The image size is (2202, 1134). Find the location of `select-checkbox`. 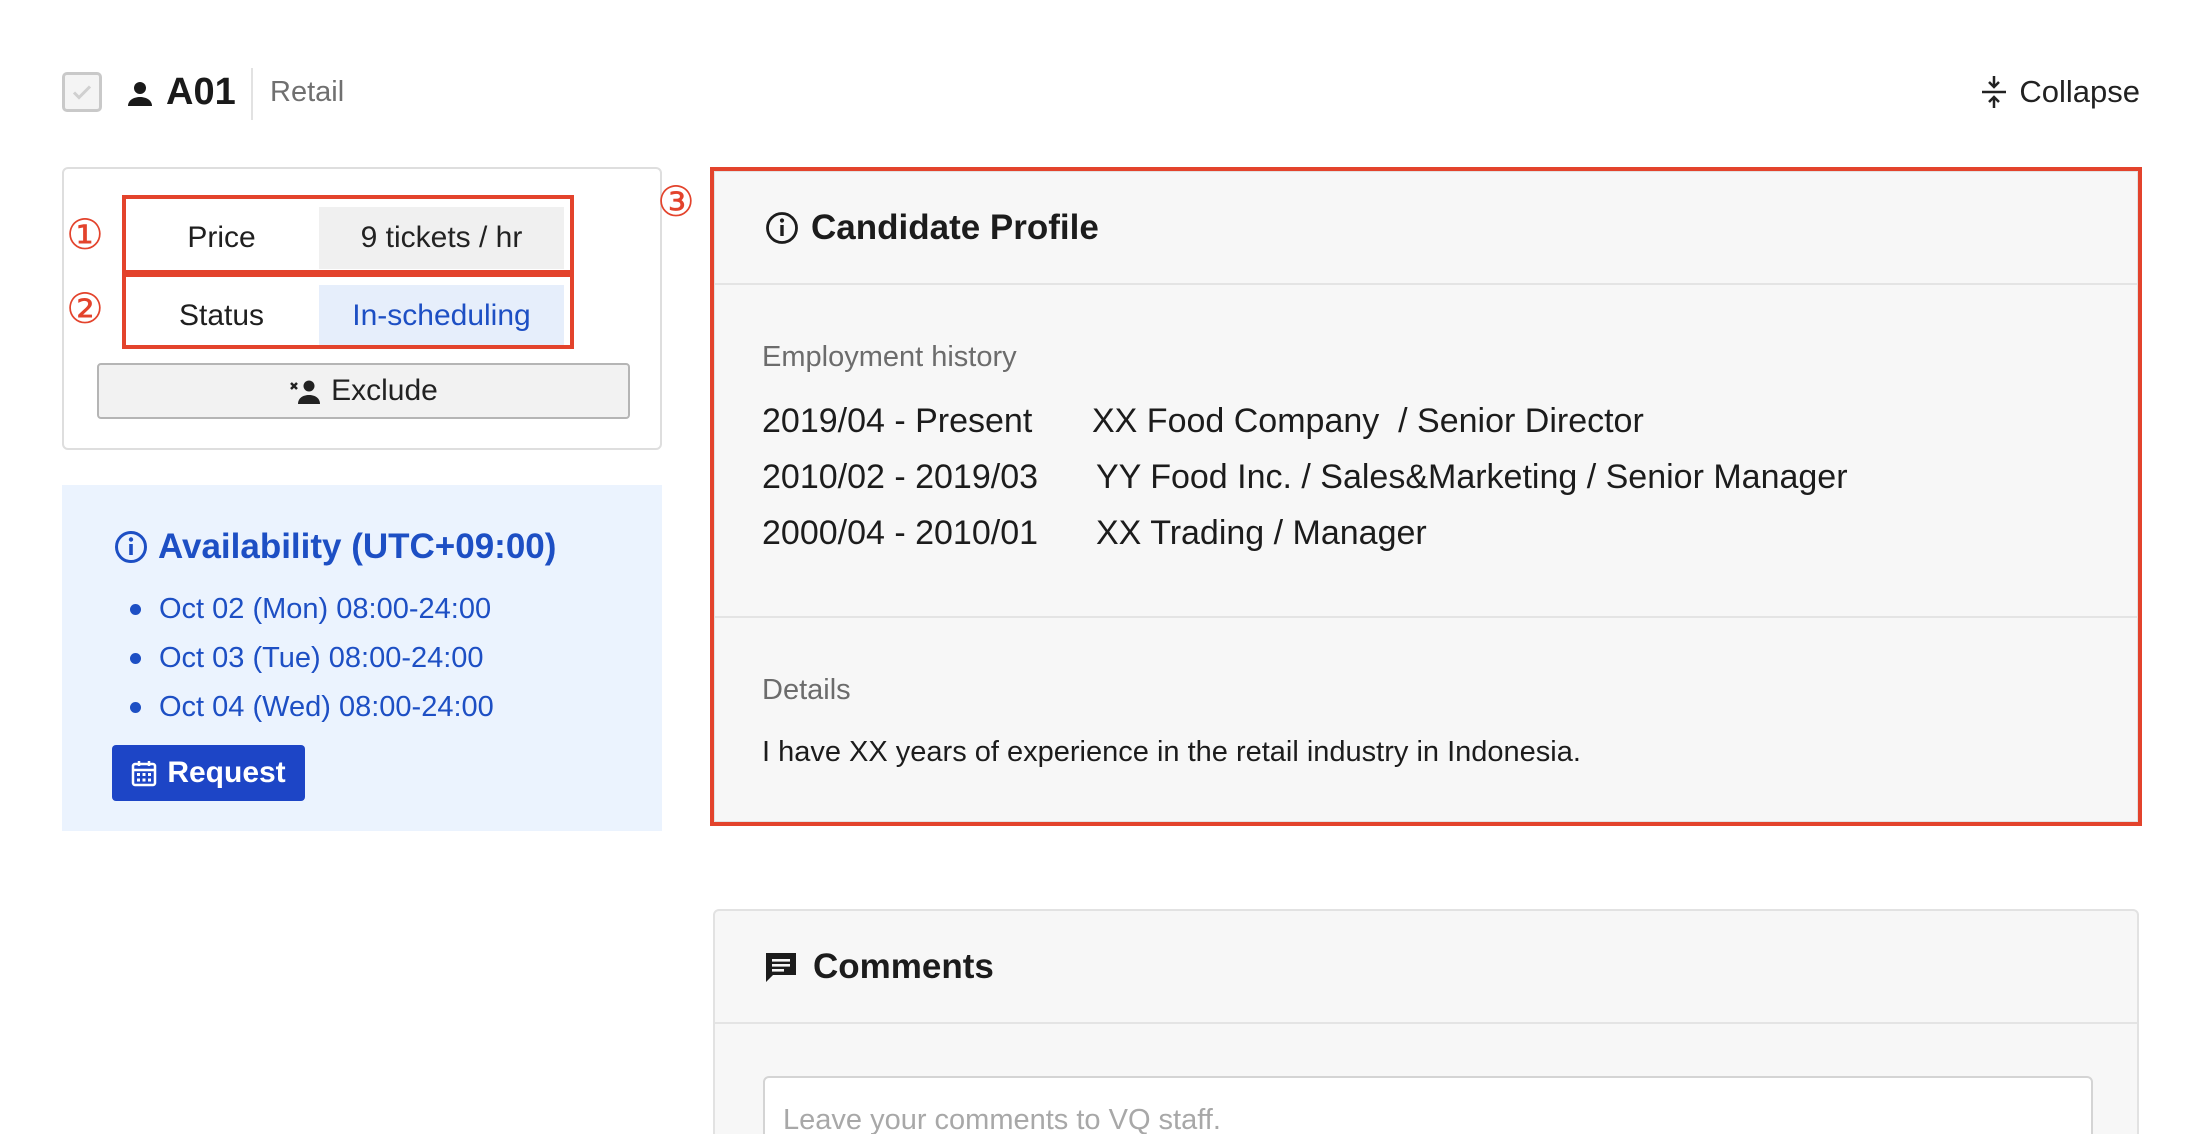

select-checkbox is located at coordinates (82, 92).